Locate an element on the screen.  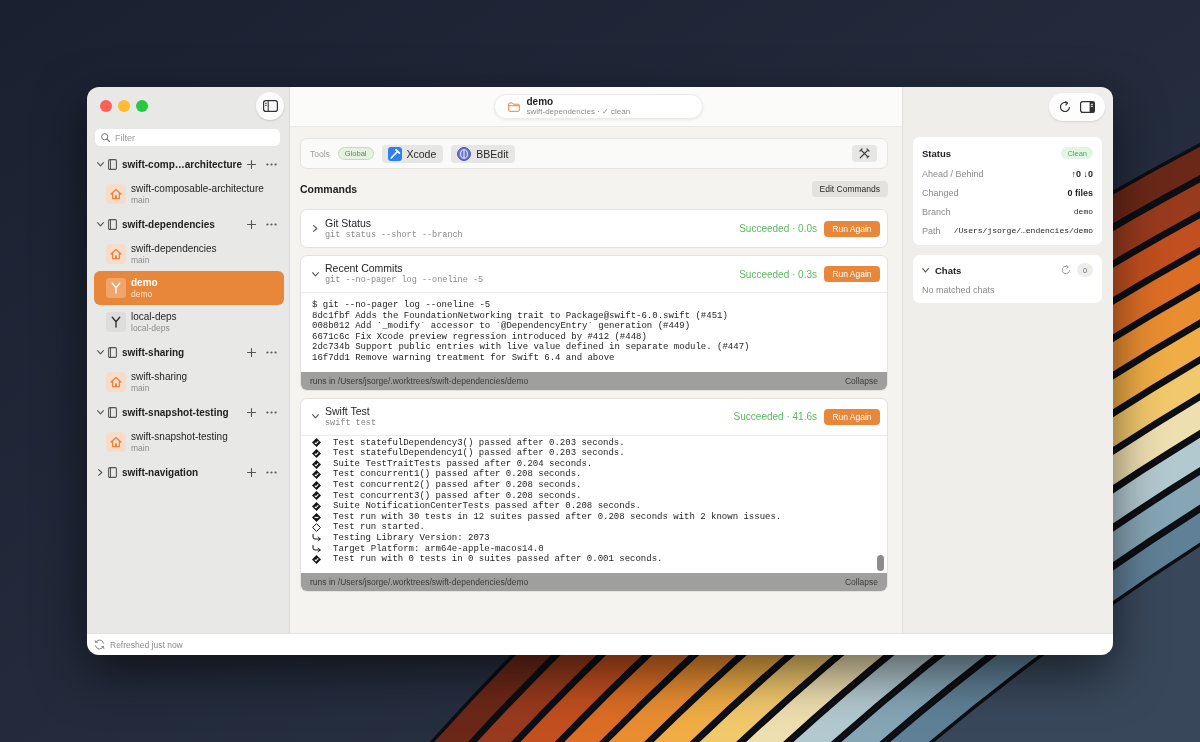
tools-icon is located at coordinates (864, 153).